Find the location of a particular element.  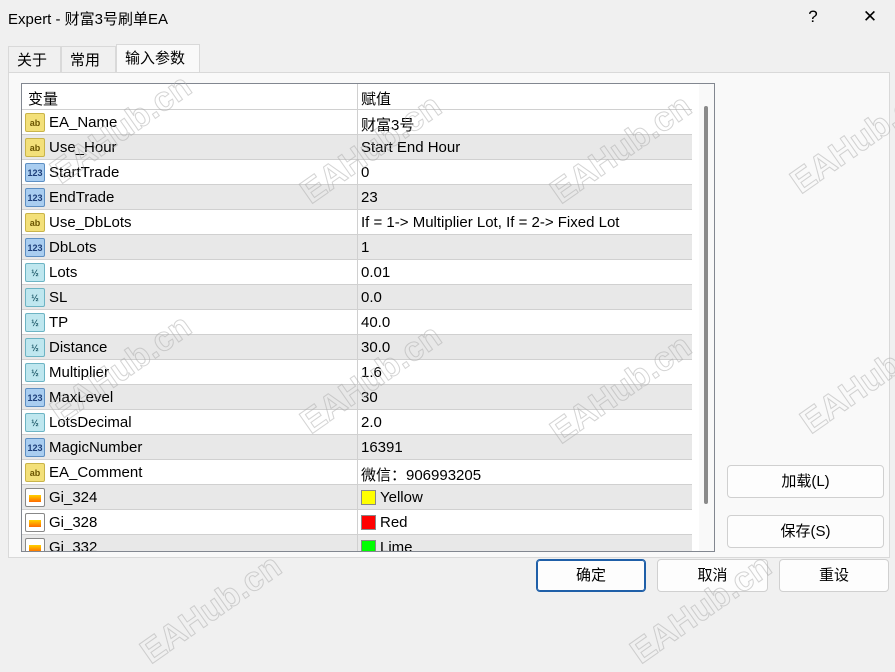

param-value-text: 16391 is located at coordinates (382, 447).